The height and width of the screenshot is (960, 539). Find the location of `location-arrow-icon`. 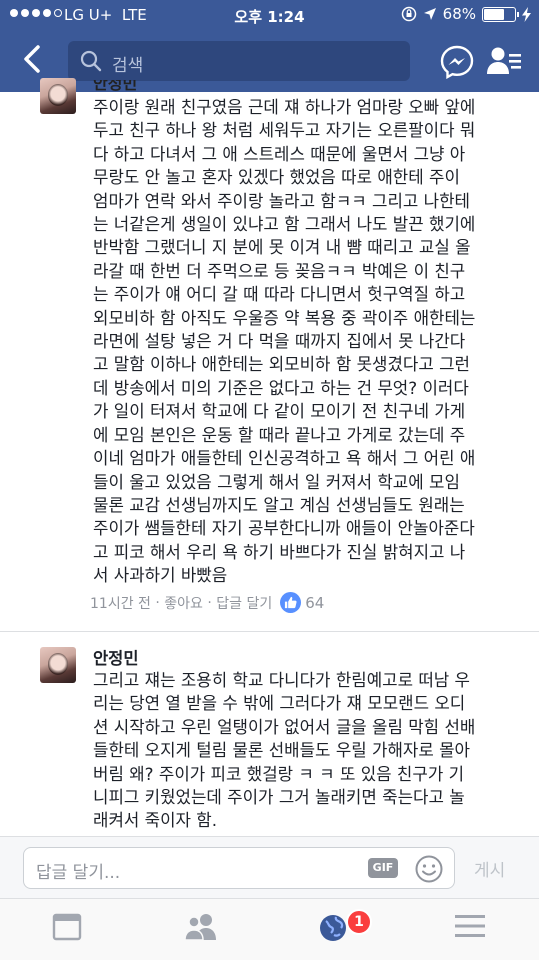

location-arrow-icon is located at coordinates (429, 14).